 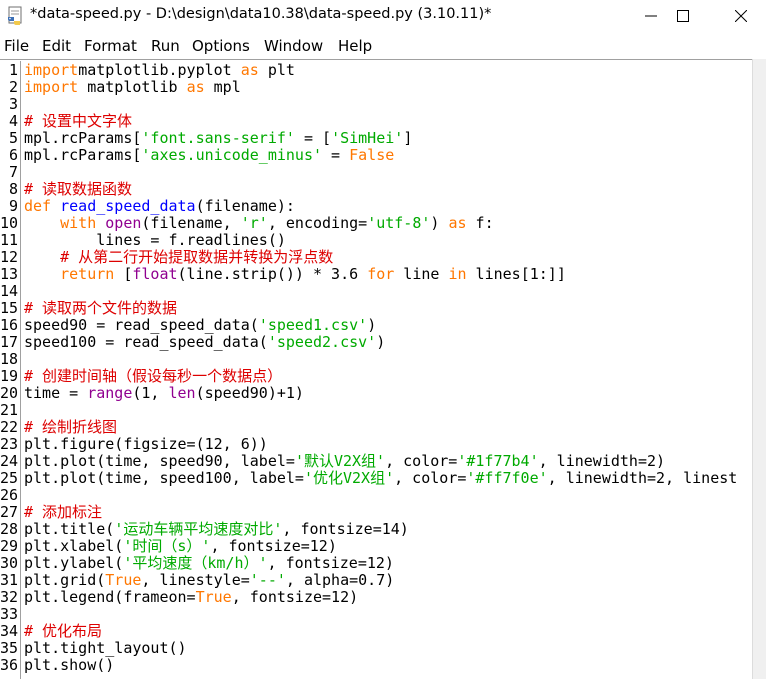 What do you see at coordinates (245, 206) in the screenshot?
I see `code-token: (filename):` at bounding box center [245, 206].